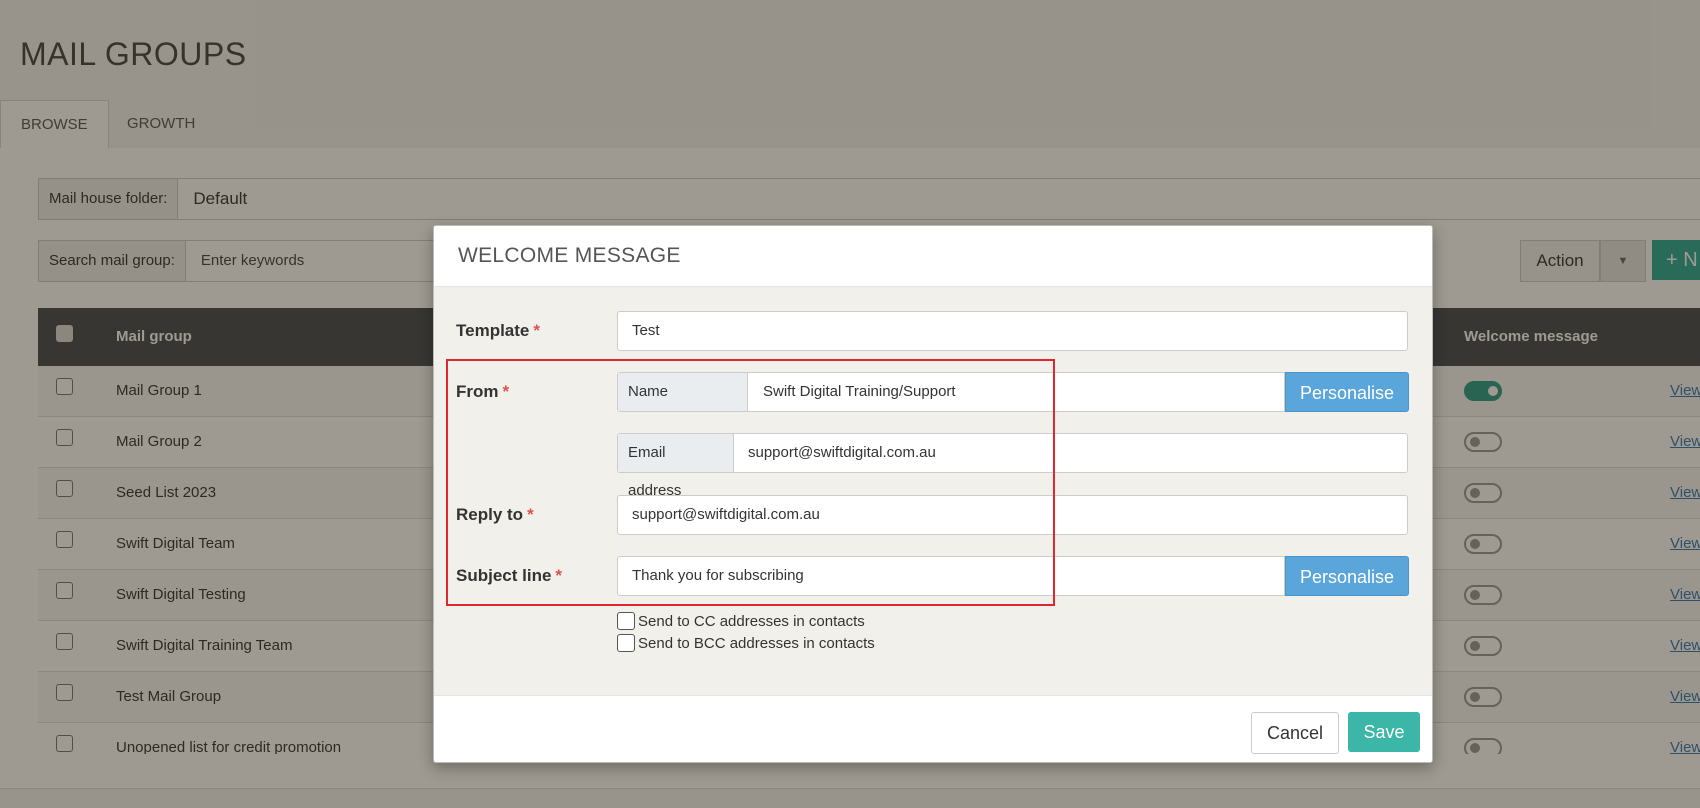  What do you see at coordinates (951, 576) in the screenshot?
I see `subject-line-input: Thank you for subscribing` at bounding box center [951, 576].